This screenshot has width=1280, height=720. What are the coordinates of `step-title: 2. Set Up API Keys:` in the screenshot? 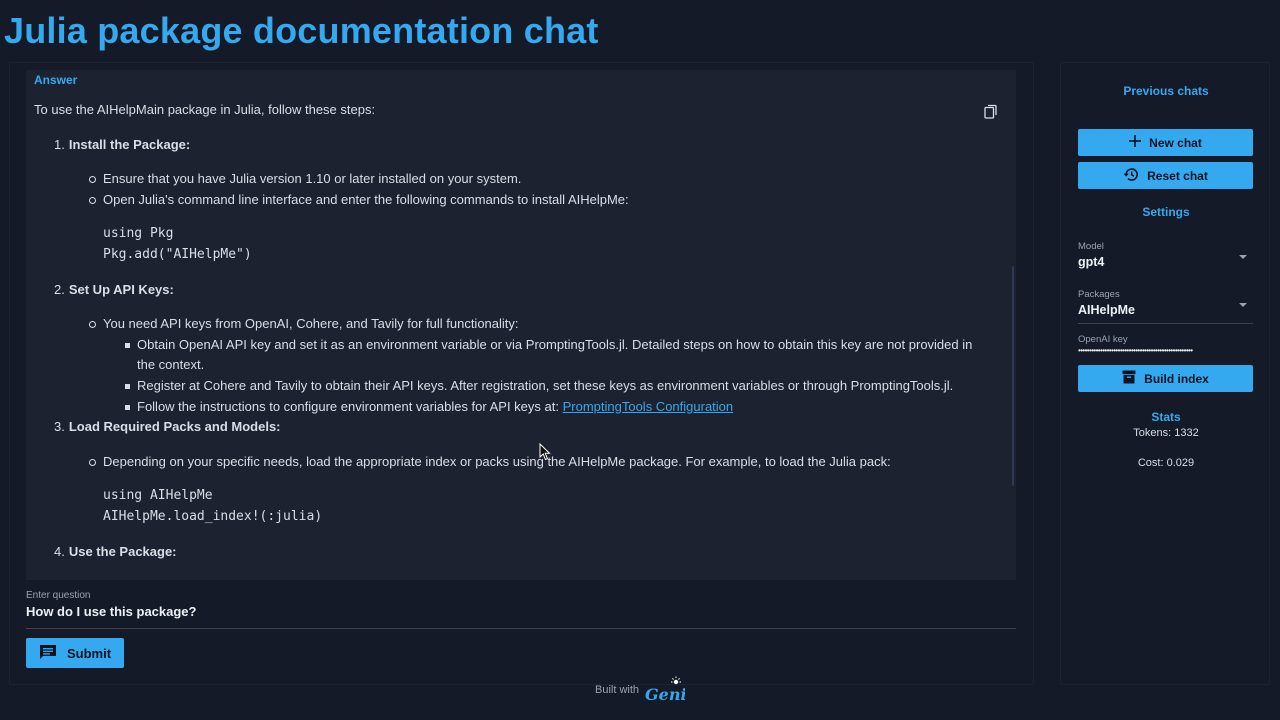 It's located at (114, 289).